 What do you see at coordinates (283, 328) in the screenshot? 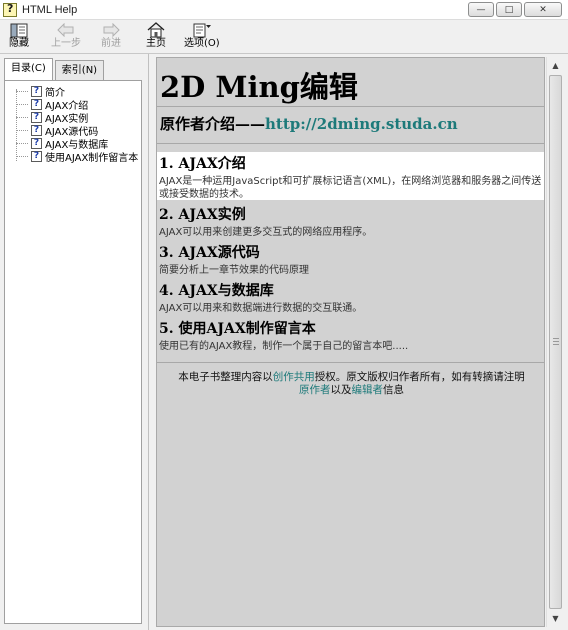
I see `section-heading: 5. 使用AJAX制作留言本` at bounding box center [283, 328].